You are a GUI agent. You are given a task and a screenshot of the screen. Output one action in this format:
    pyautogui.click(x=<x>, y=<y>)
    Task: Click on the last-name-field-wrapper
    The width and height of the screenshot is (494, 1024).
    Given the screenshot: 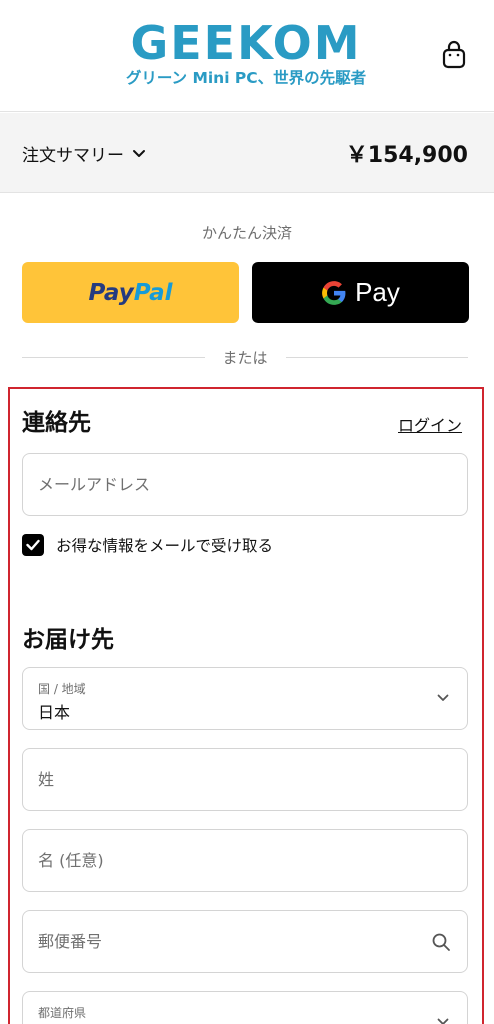 What is the action you would take?
    pyautogui.click(x=245, y=779)
    